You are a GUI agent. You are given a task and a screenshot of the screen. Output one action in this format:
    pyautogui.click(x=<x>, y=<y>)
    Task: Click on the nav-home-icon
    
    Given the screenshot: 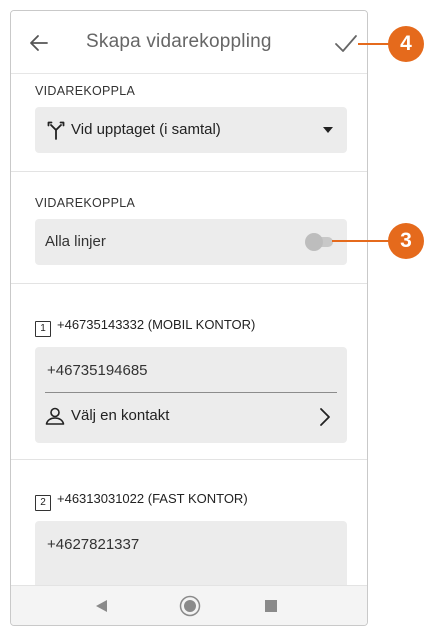 What is the action you would take?
    pyautogui.click(x=190, y=606)
    